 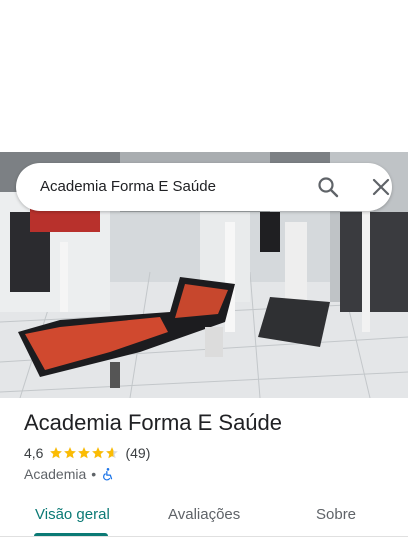 I want to click on place-category: Academia, so click(x=55, y=474).